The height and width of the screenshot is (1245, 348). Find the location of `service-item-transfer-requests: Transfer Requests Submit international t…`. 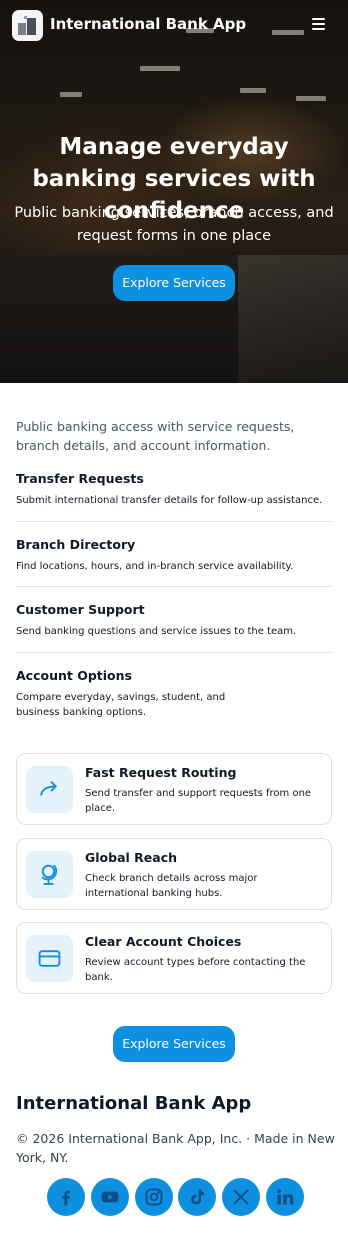

service-item-transfer-requests: Transfer Requests Submit international t… is located at coordinates (174, 489).